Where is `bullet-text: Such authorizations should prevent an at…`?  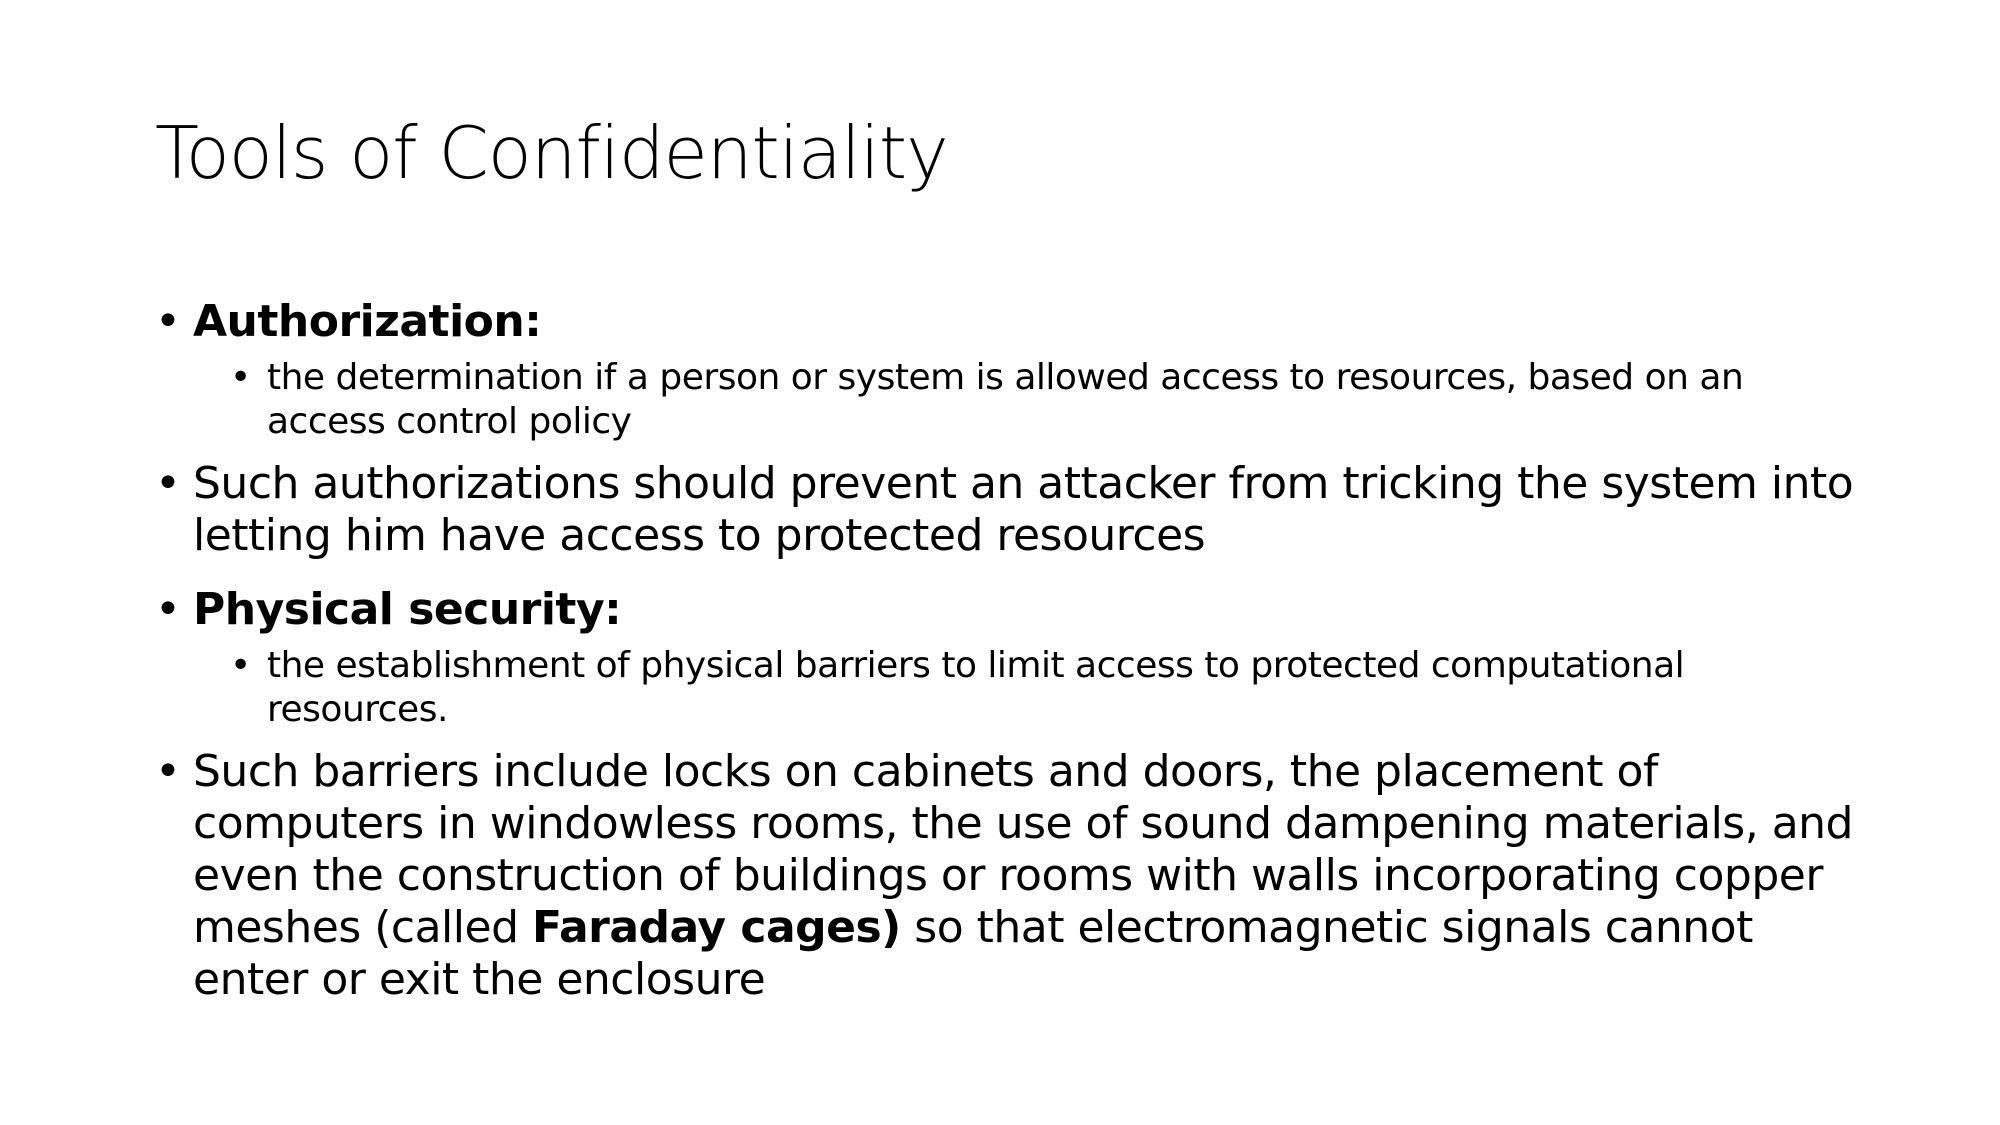
bullet-text: Such authorizations should prevent an at… is located at coordinates (1023, 509).